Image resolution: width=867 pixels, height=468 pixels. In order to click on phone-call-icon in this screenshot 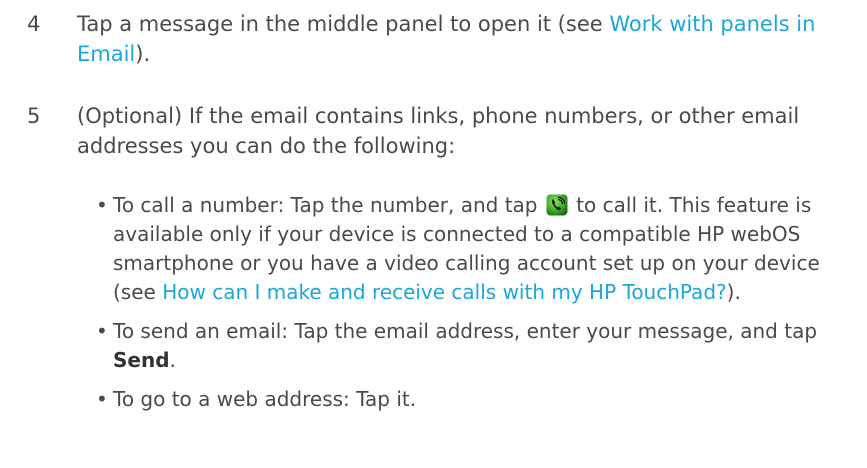, I will do `click(557, 205)`.